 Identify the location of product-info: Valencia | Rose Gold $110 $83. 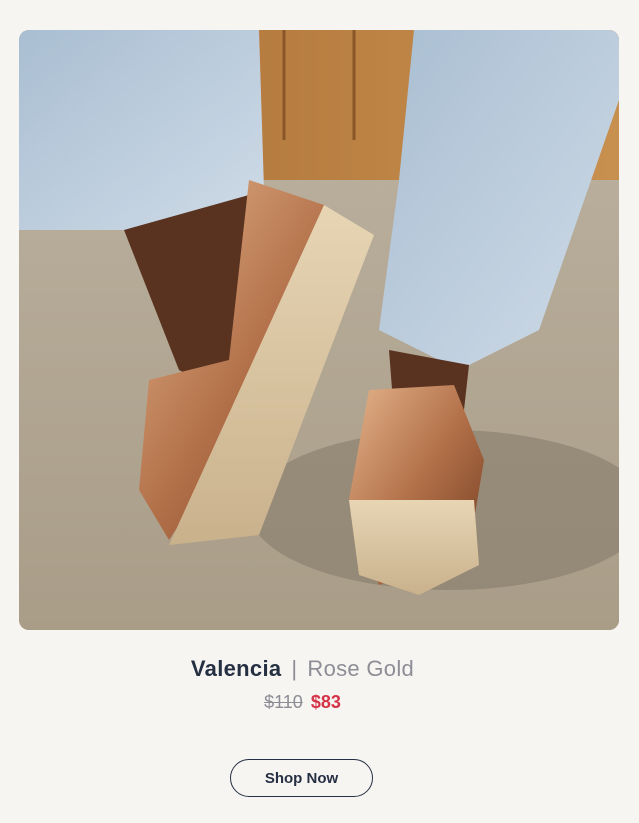
(302, 684).